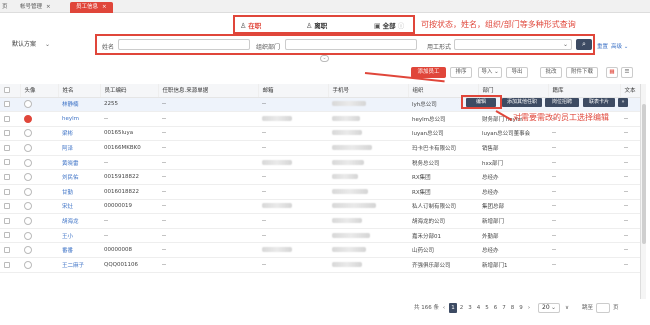  I want to click on sort-button: 排序, so click(461, 72).